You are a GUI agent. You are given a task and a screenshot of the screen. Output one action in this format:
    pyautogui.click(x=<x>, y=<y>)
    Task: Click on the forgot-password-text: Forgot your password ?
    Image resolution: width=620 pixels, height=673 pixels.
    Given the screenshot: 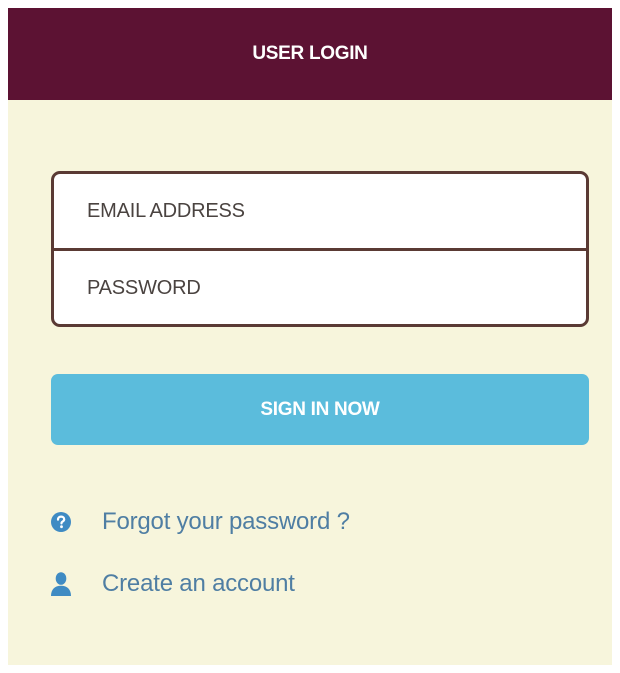 What is the action you would take?
    pyautogui.click(x=226, y=521)
    